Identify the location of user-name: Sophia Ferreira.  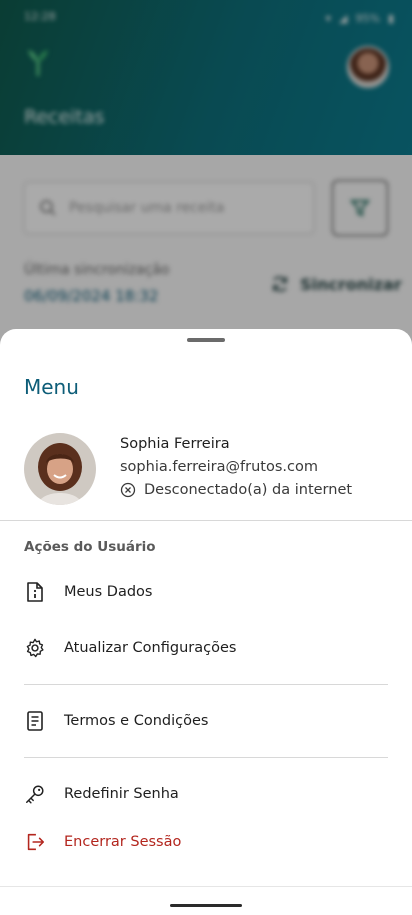
(175, 444).